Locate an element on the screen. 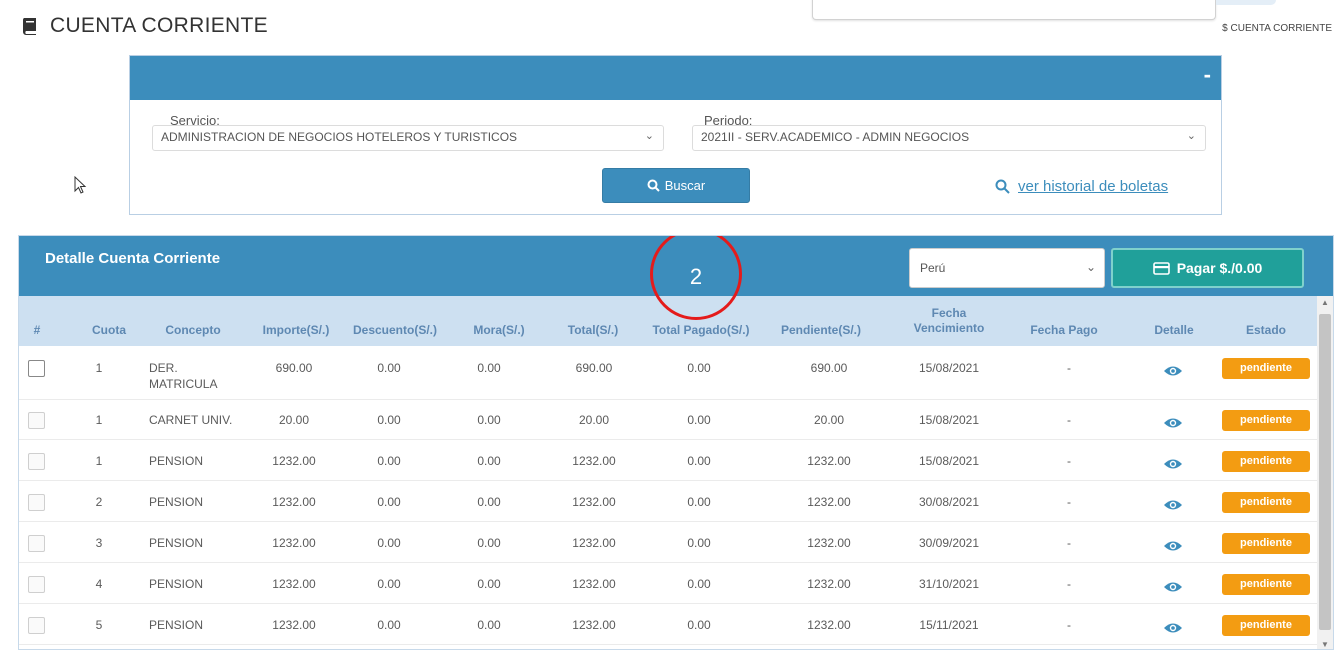  column-header: Detalle is located at coordinates (1174, 330).